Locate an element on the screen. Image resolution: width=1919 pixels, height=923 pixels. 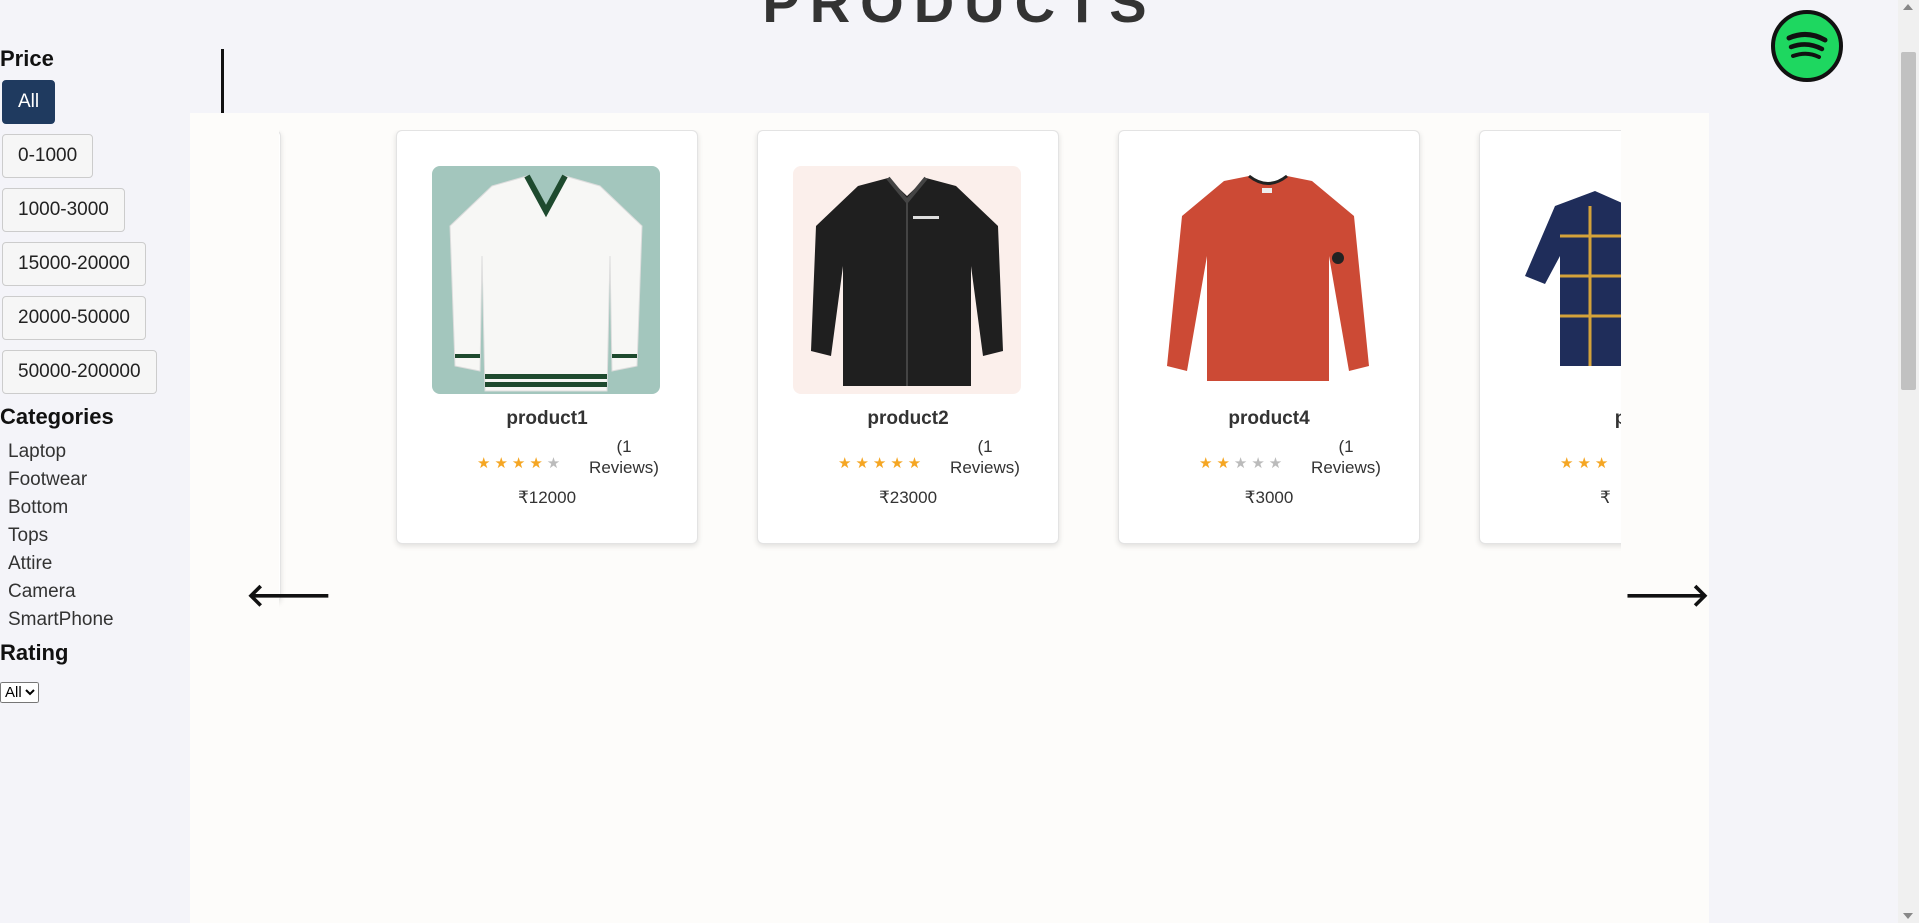
product-price: ₹12000 is located at coordinates (547, 497).